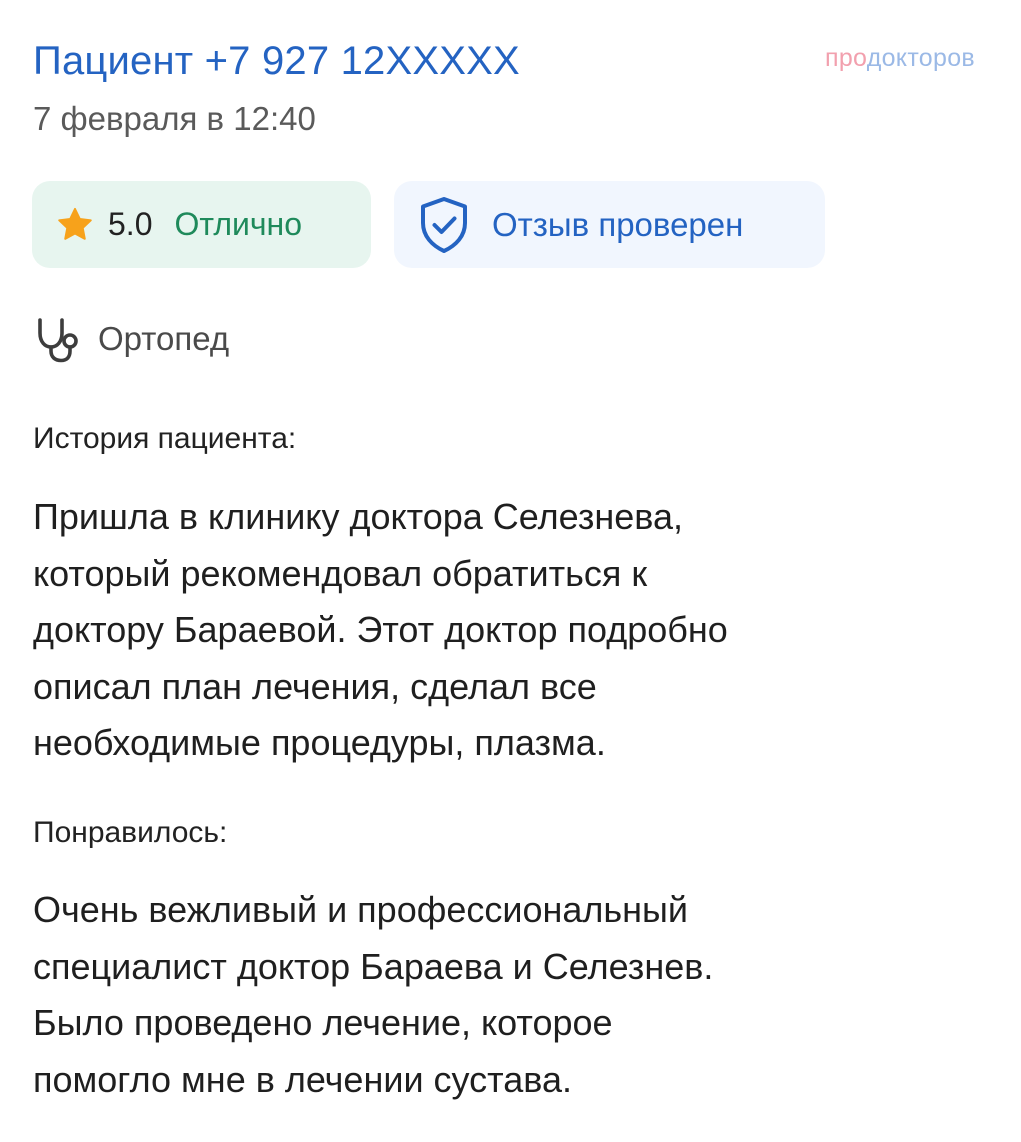 This screenshot has width=1021, height=1142. I want to click on liked-title: Понравилось:, so click(130, 832).